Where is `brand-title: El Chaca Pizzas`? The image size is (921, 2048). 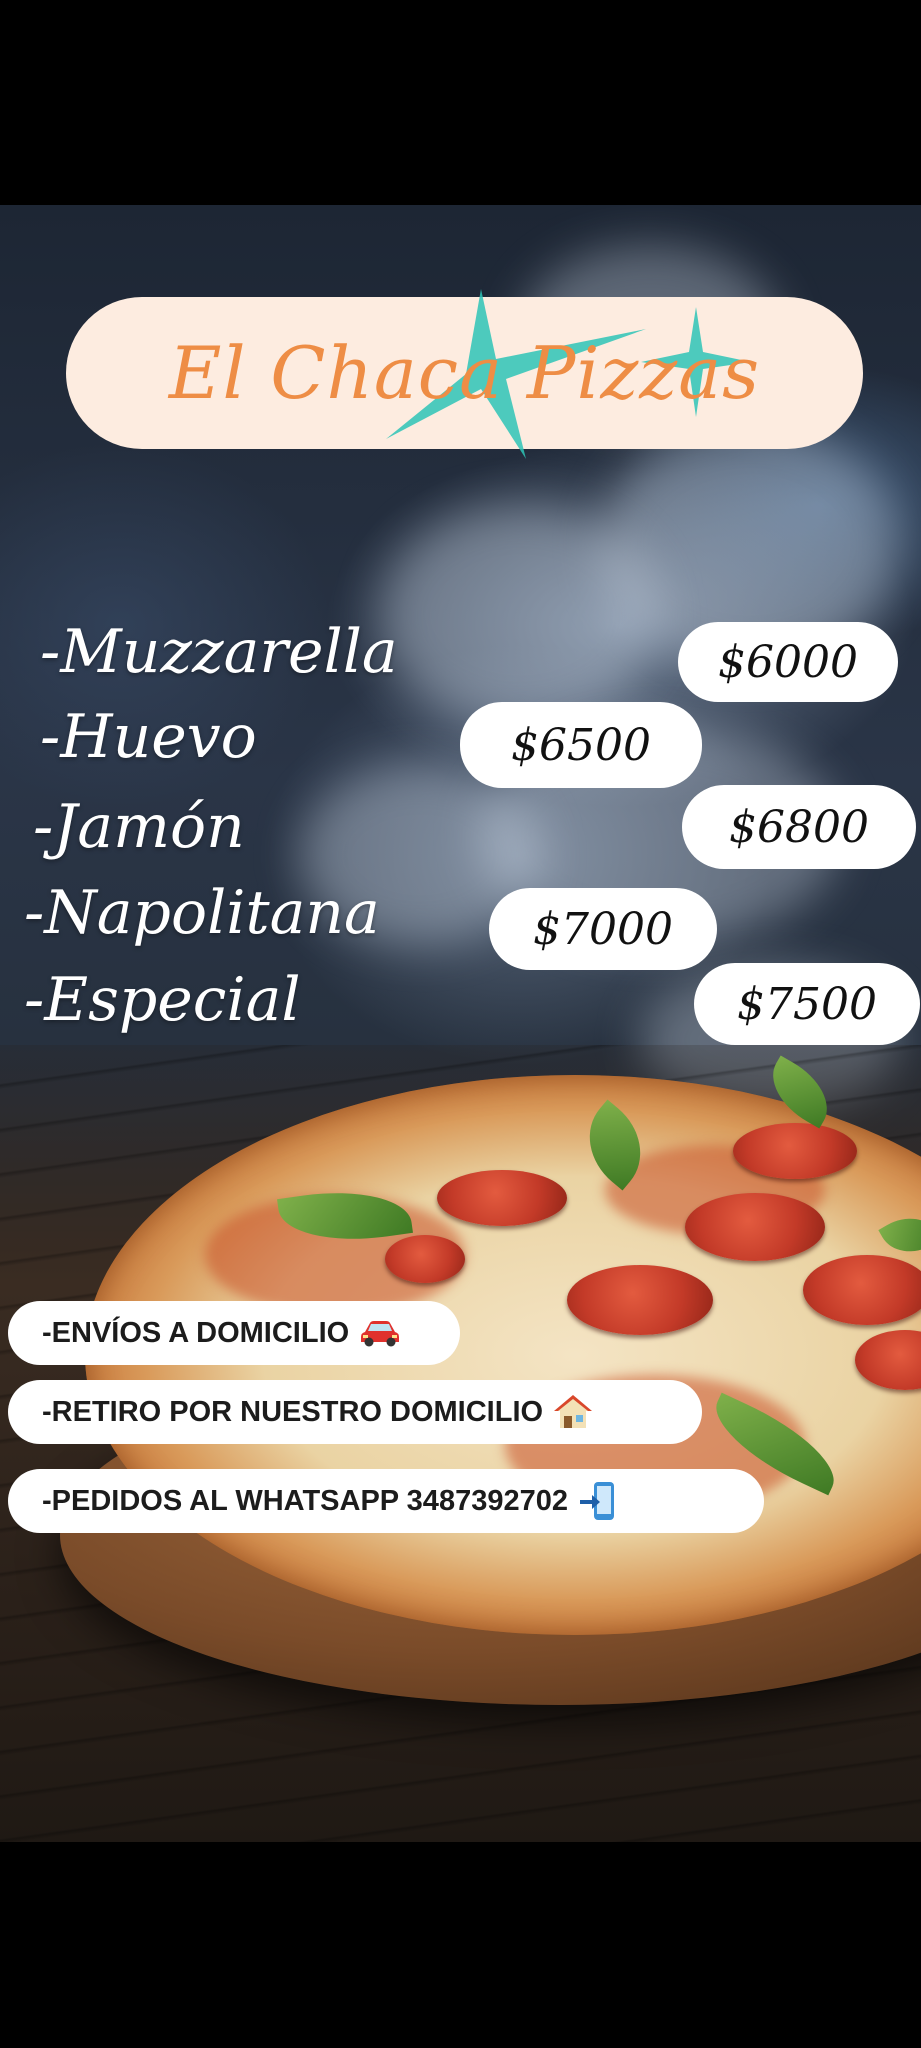
brand-title: El Chaca Pizzas is located at coordinates (464, 373).